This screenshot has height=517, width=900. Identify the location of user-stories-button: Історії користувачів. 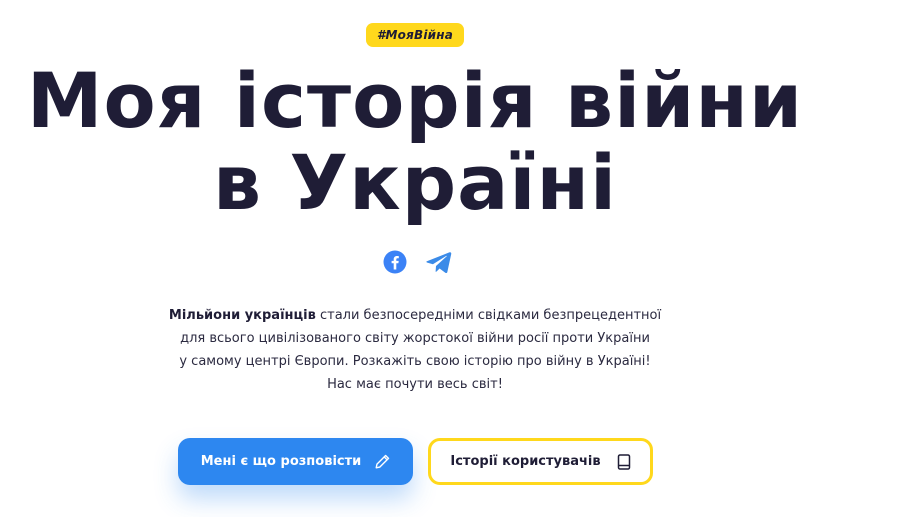
(540, 461).